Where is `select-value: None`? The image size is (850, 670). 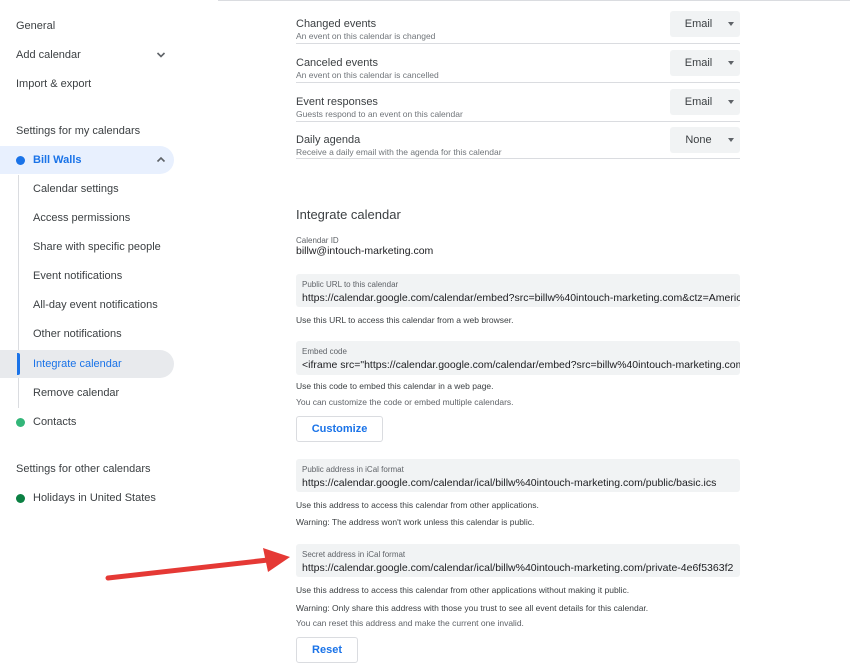 select-value: None is located at coordinates (698, 140).